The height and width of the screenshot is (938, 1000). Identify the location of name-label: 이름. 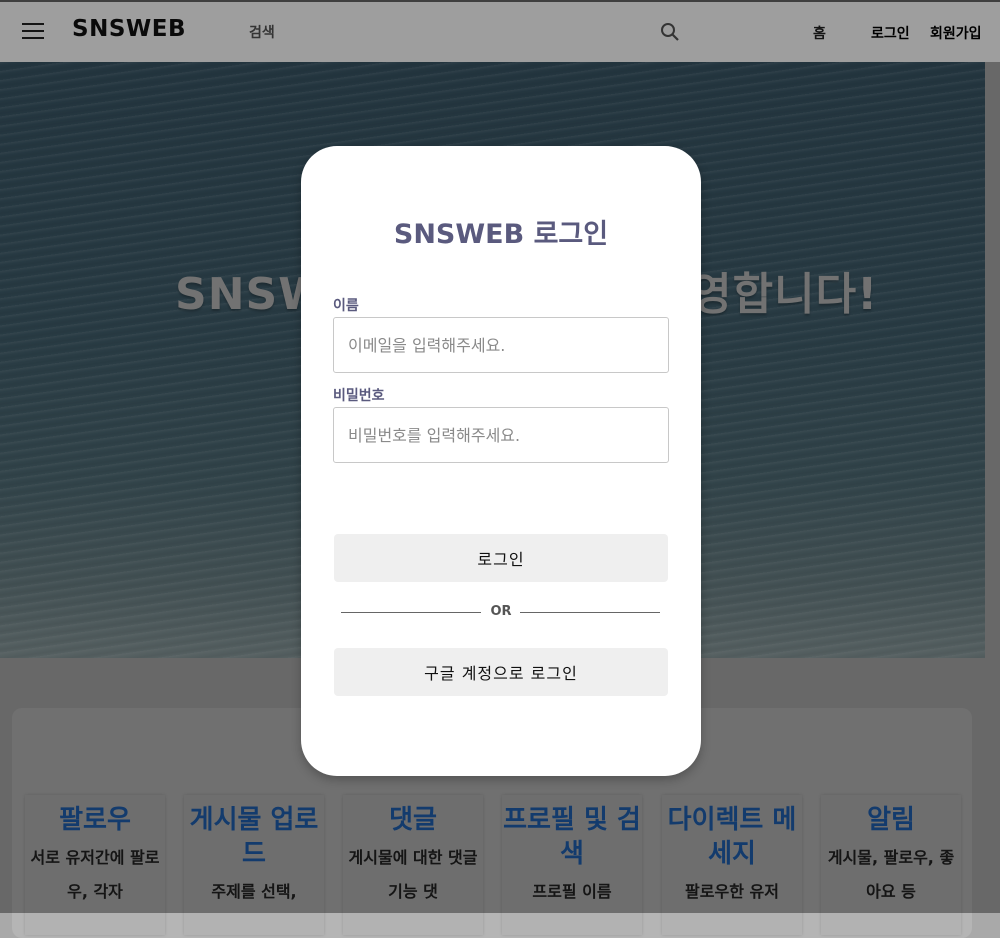
(346, 306).